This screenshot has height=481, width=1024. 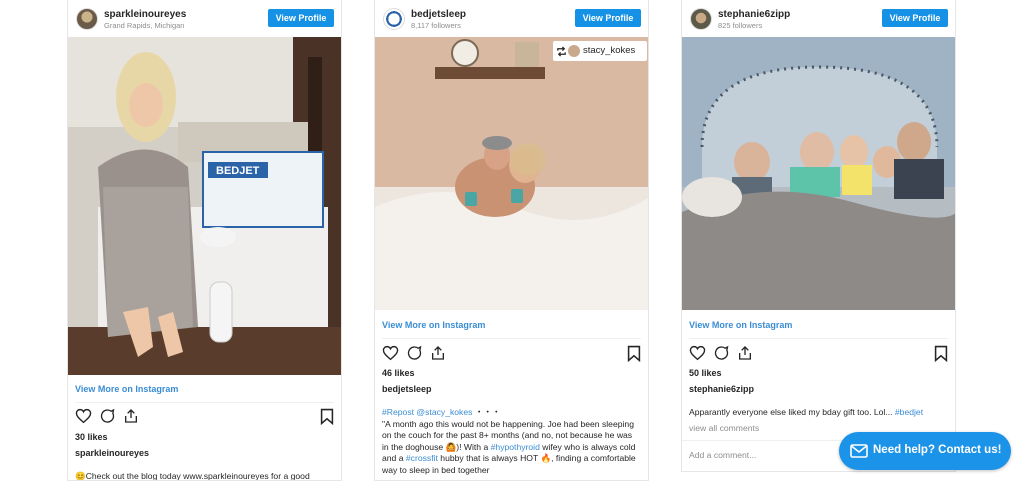 What do you see at coordinates (144, 25) in the screenshot?
I see `location: Grand Rapids, Michigan` at bounding box center [144, 25].